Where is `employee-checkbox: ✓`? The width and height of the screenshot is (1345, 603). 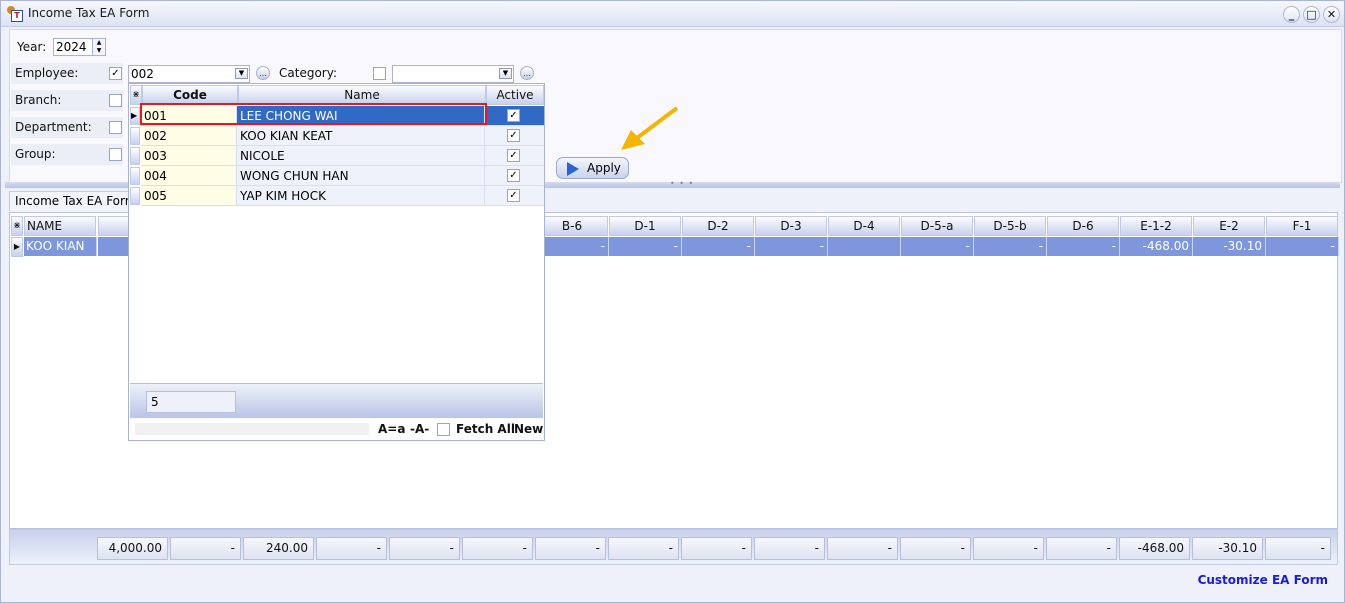
employee-checkbox: ✓ is located at coordinates (115, 73).